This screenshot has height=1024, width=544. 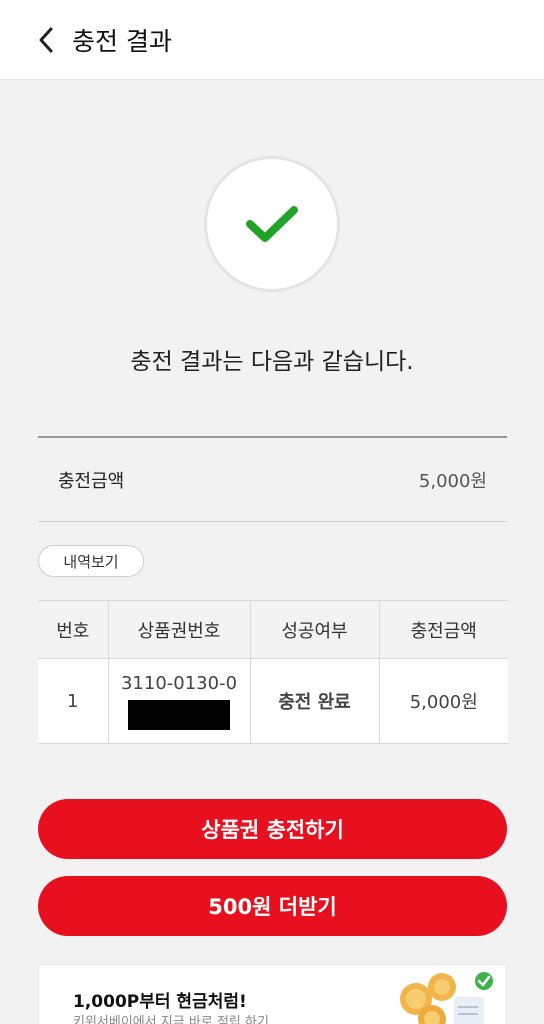 I want to click on banner-title: 1,000P부터 현금처럼!, so click(x=160, y=1002).